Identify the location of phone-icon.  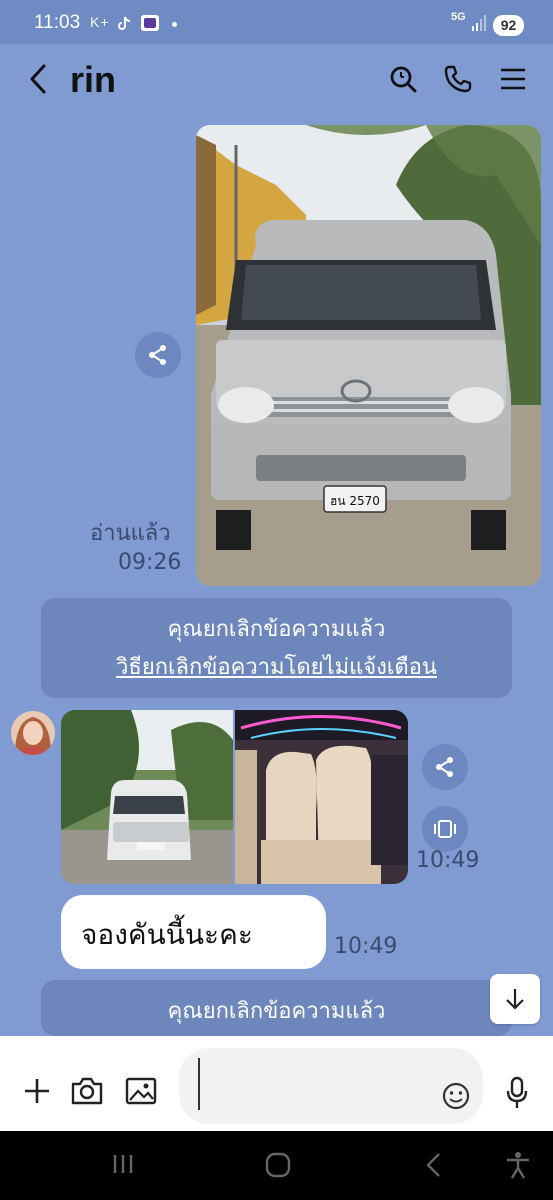
(458, 79).